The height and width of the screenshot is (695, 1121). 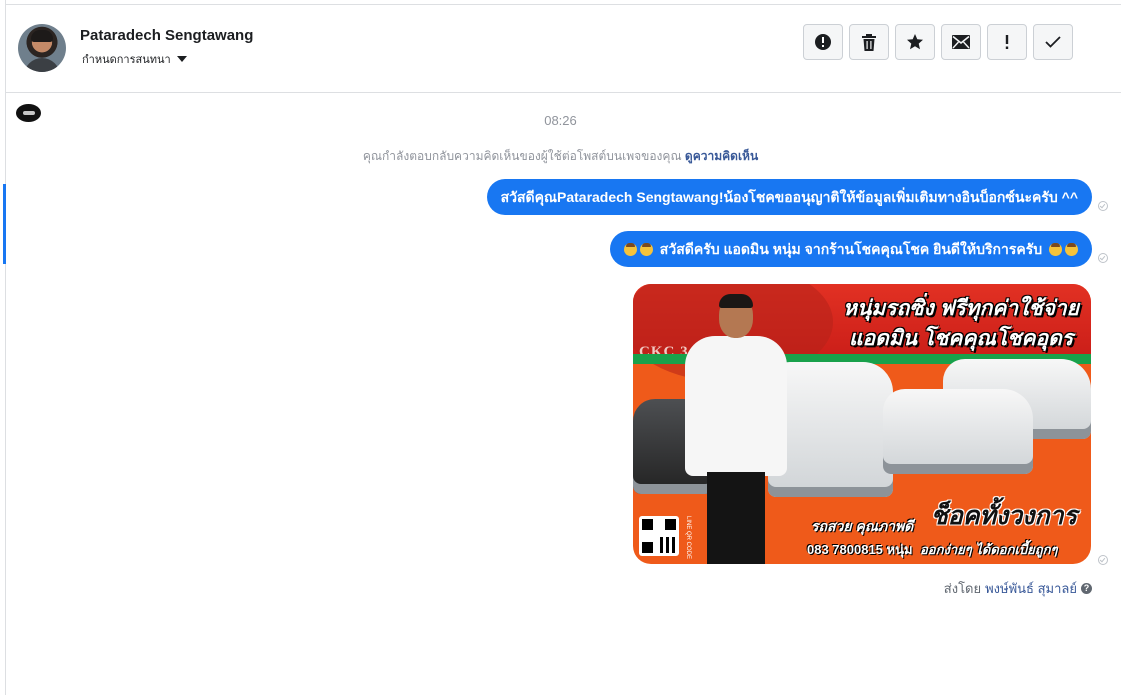 I want to click on mark-spam-button, so click(x=823, y=42).